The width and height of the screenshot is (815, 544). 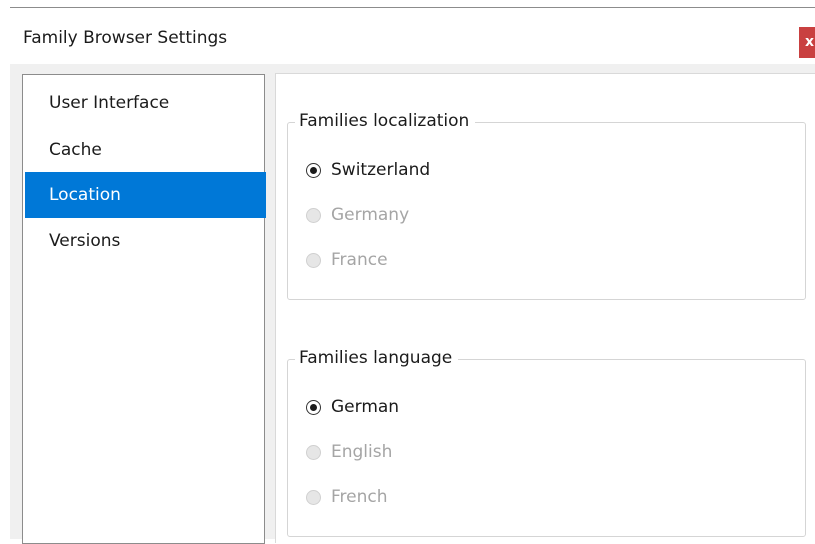 I want to click on radio-label: French, so click(x=359, y=497).